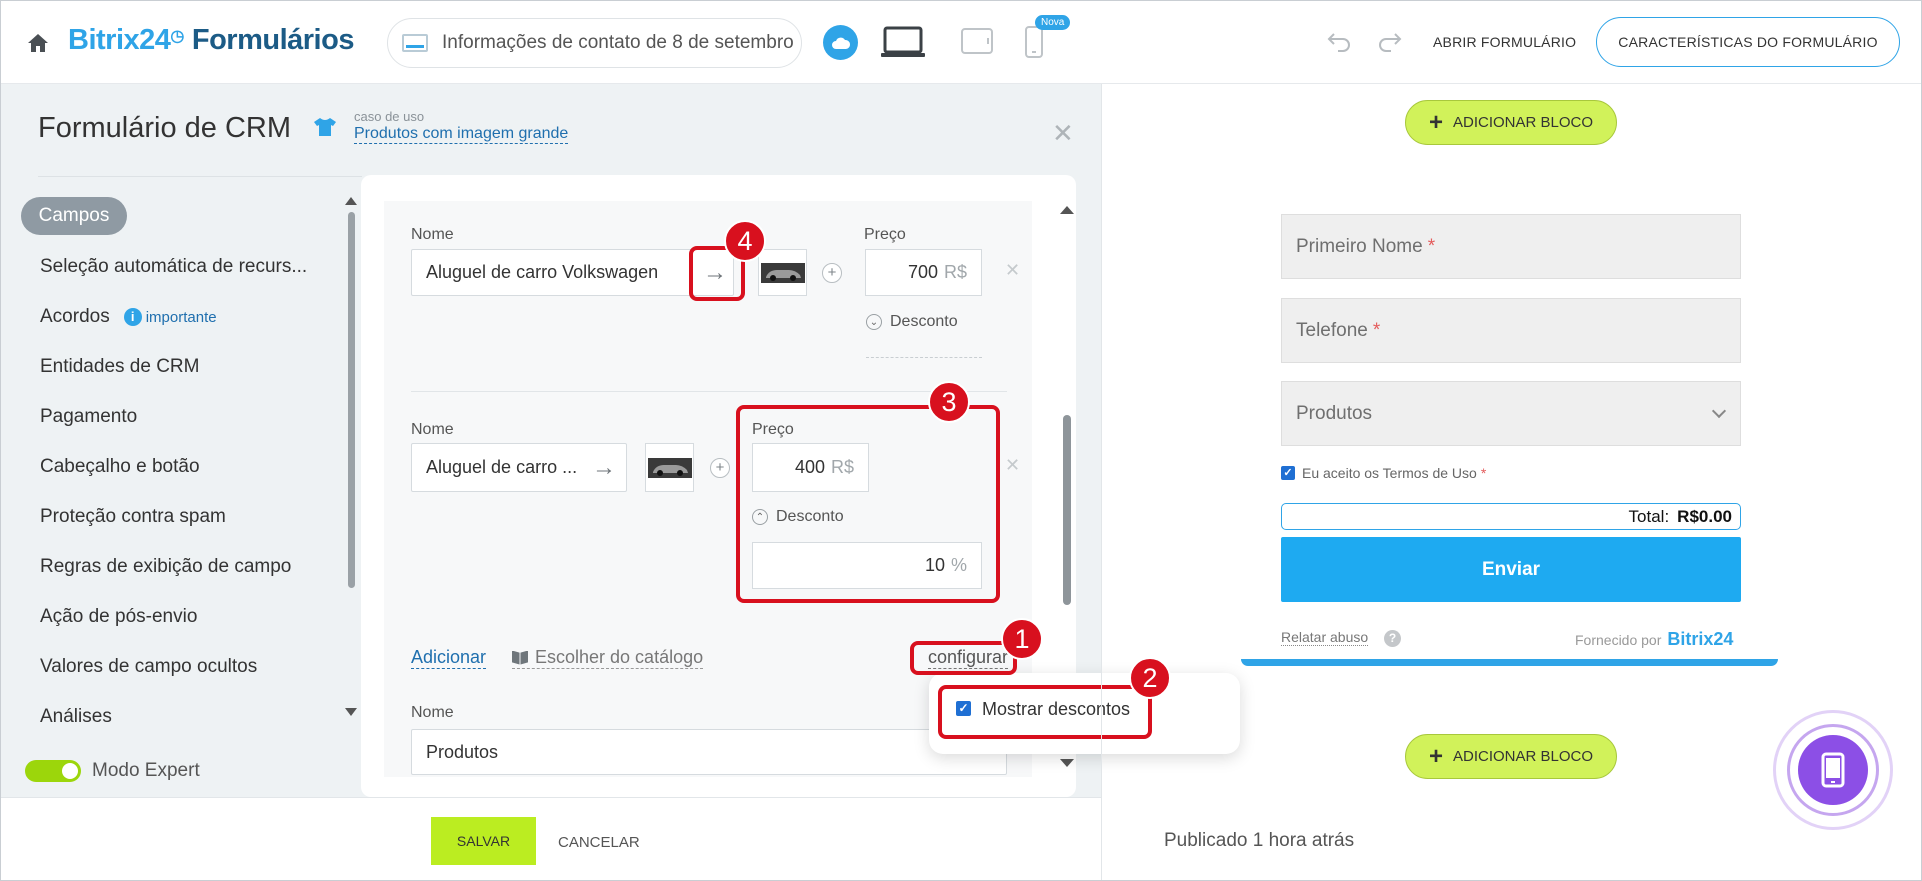 The image size is (1922, 881). What do you see at coordinates (1511, 246) in the screenshot?
I see `first-name-field: Primeiro Nome *` at bounding box center [1511, 246].